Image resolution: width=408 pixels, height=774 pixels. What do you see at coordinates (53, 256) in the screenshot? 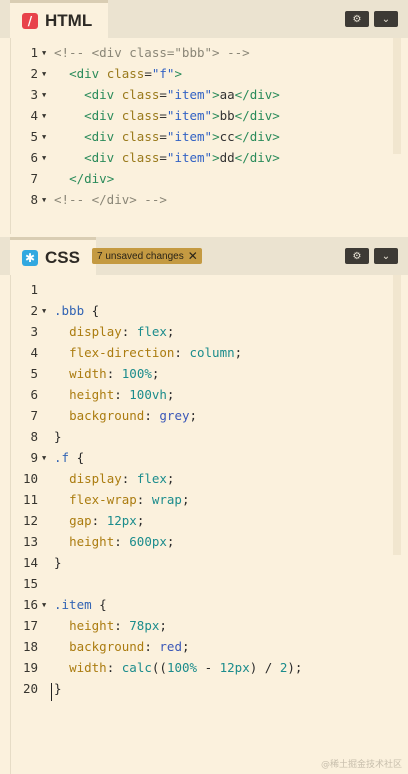
I see `css-tab: ✱ CSS` at bounding box center [53, 256].